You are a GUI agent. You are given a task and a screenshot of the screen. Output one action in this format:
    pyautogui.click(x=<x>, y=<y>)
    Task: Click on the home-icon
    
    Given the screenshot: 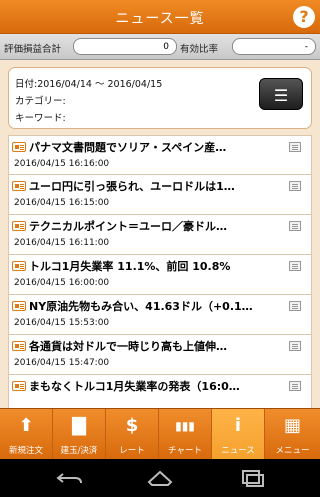 What is the action you would take?
    pyautogui.click(x=160, y=478)
    